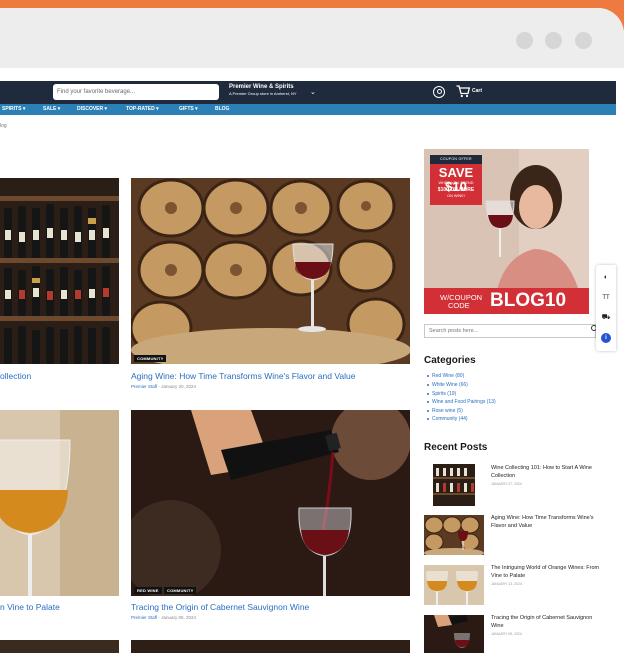  Describe the element at coordinates (606, 338) in the screenshot. I see `info-icon: i` at that location.